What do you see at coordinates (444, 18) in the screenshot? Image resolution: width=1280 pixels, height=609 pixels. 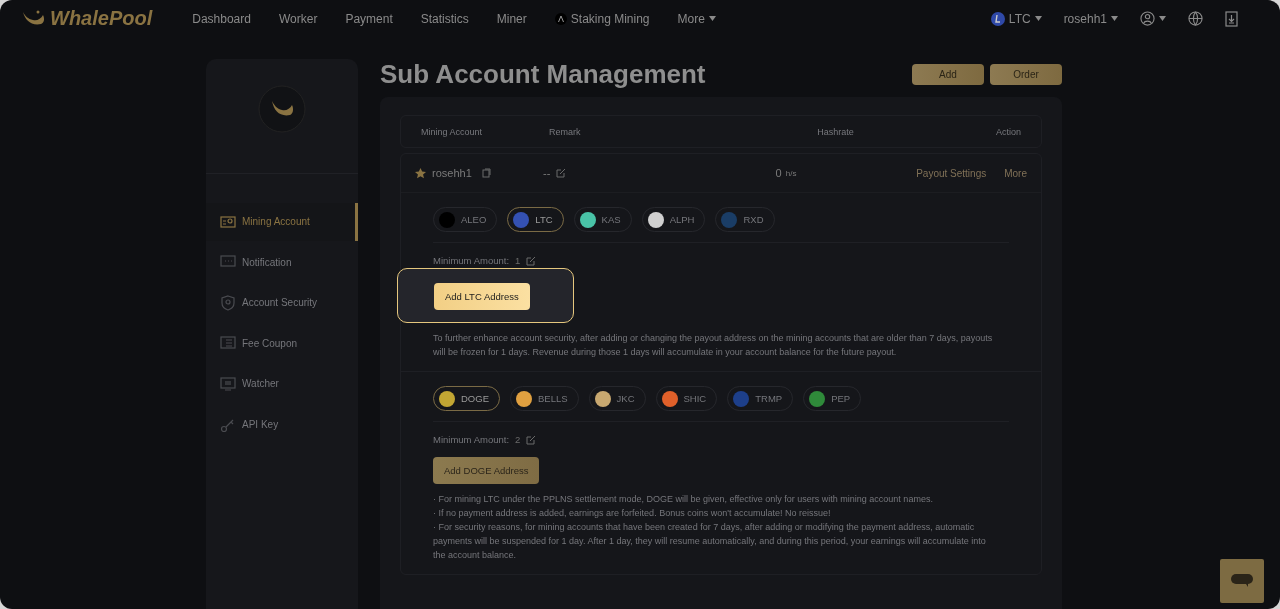 I see `nav-link: Statistics` at bounding box center [444, 18].